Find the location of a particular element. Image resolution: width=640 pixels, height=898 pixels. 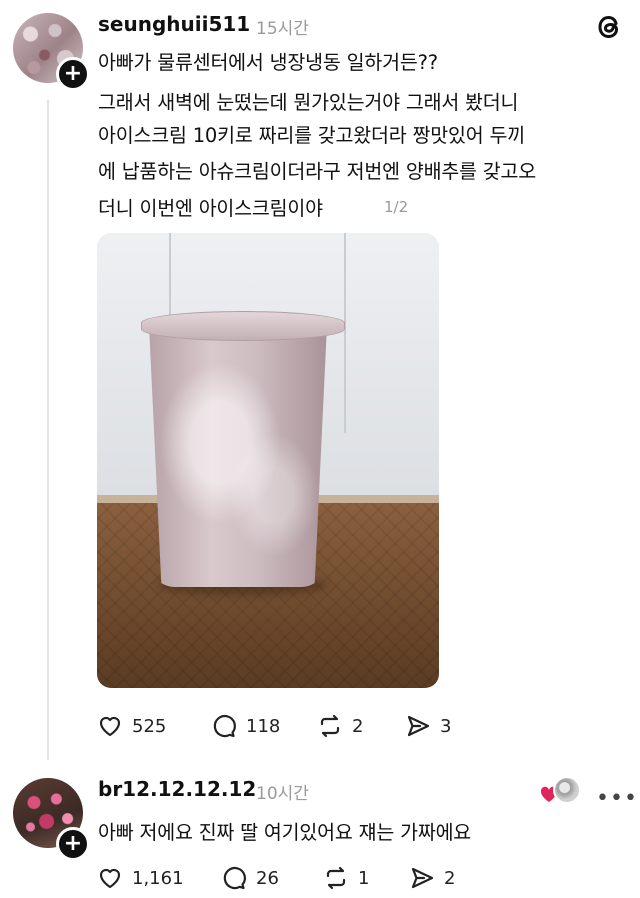

liker-avatar is located at coordinates (567, 790).